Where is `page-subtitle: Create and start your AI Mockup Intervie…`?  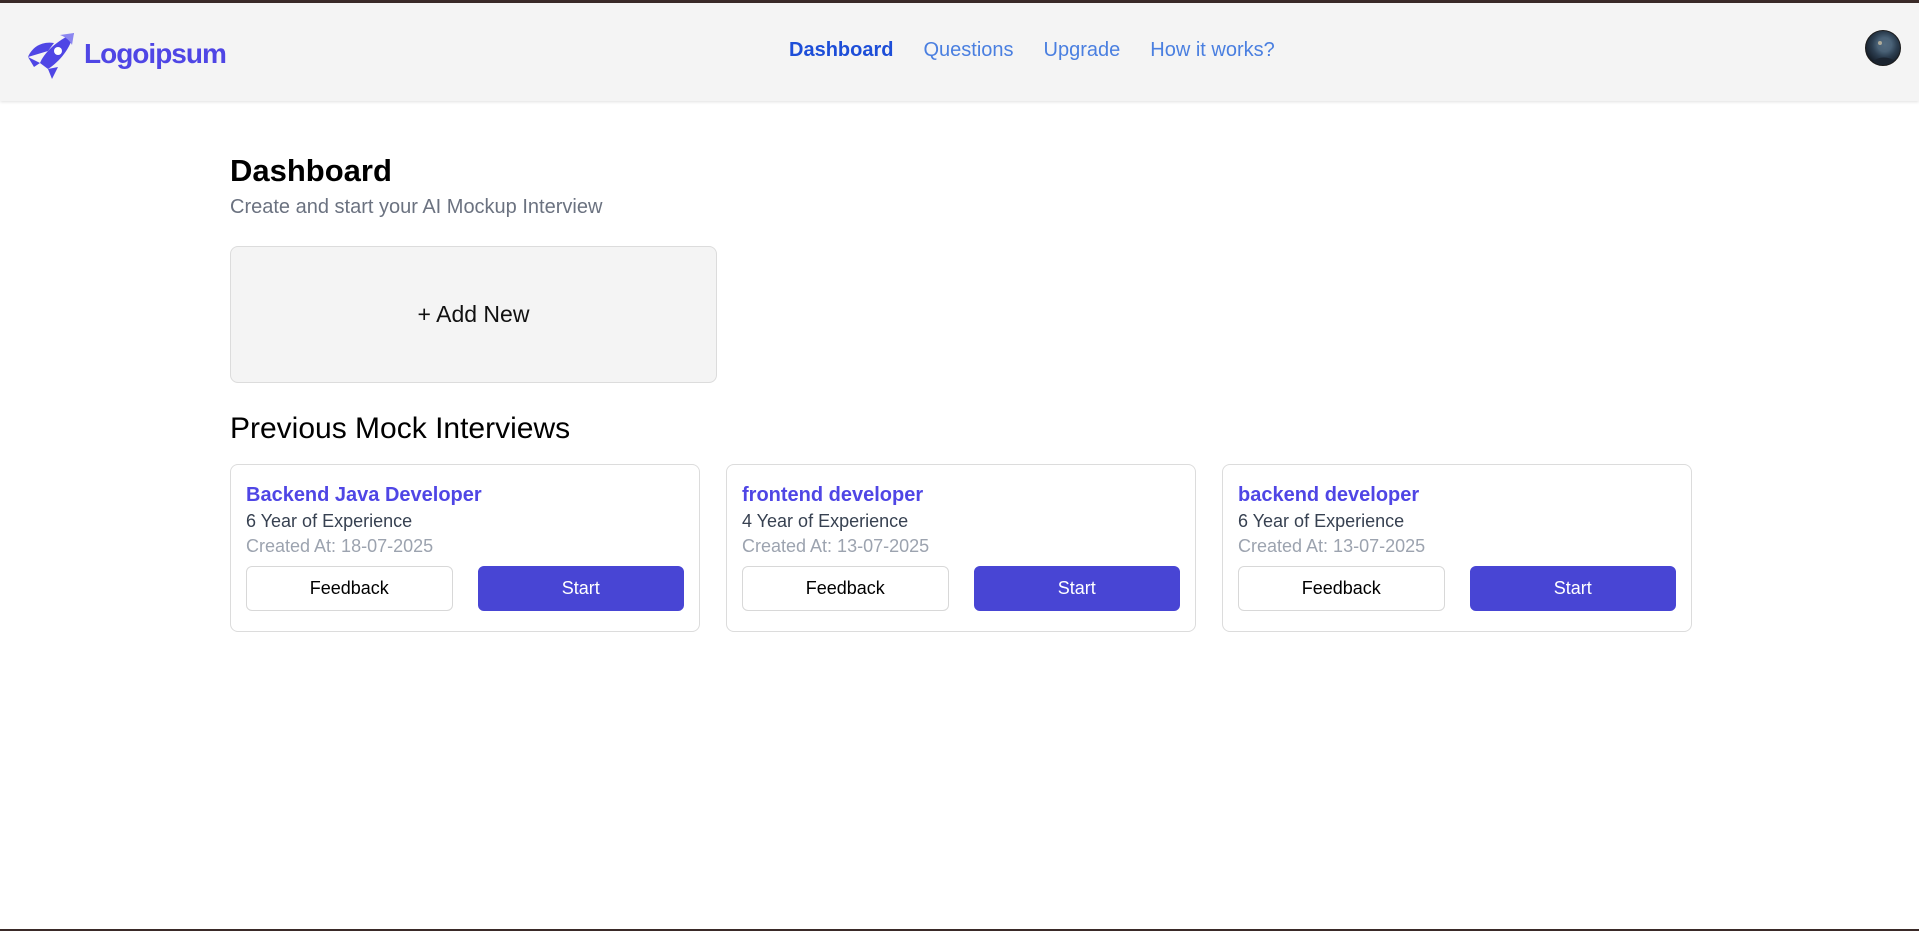
page-subtitle: Create and start your AI Mockup Intervie… is located at coordinates (416, 207).